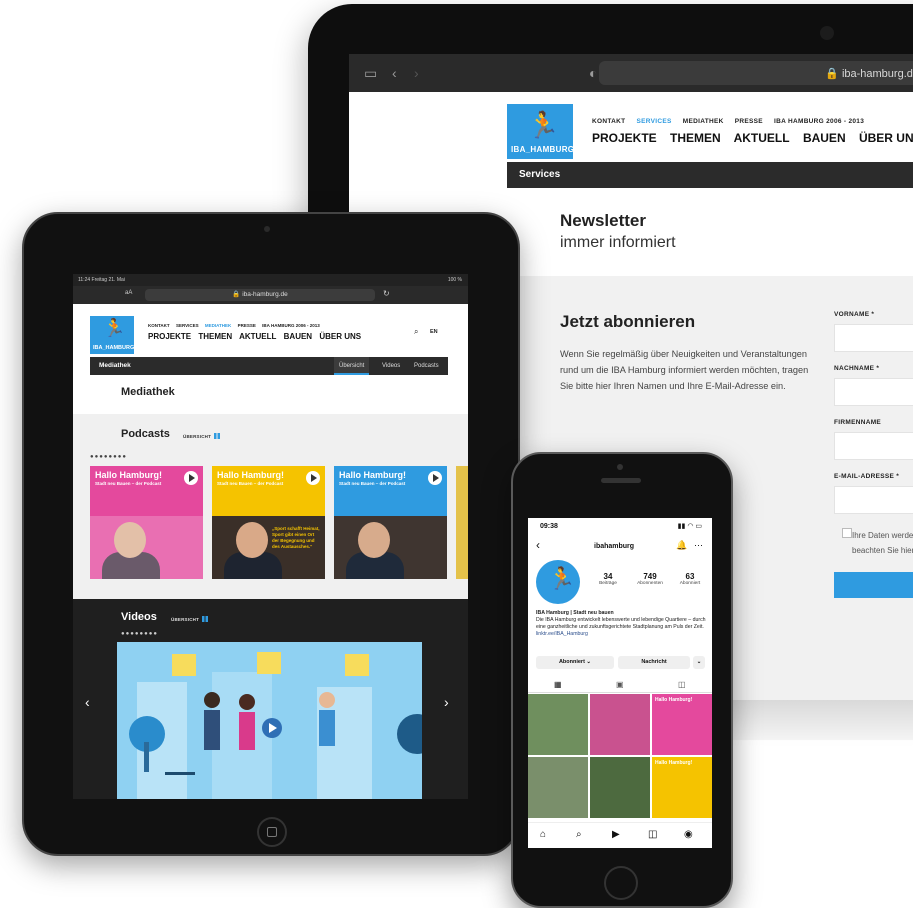  I want to click on tab-podcasts: Podcasts, so click(426, 366).